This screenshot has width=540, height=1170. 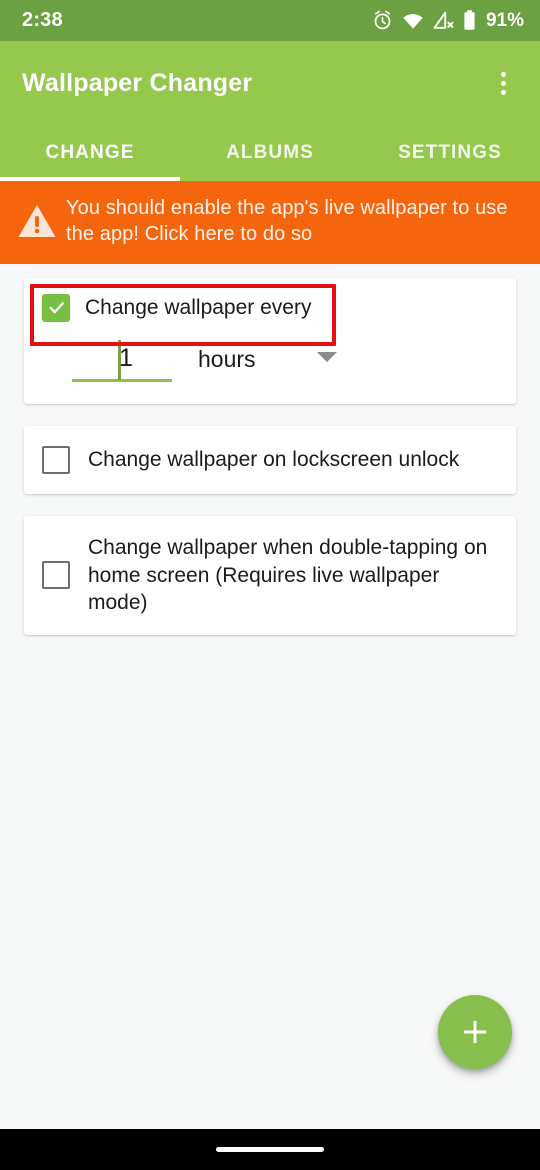 What do you see at coordinates (90, 153) in the screenshot?
I see `tab-change: CHANGE` at bounding box center [90, 153].